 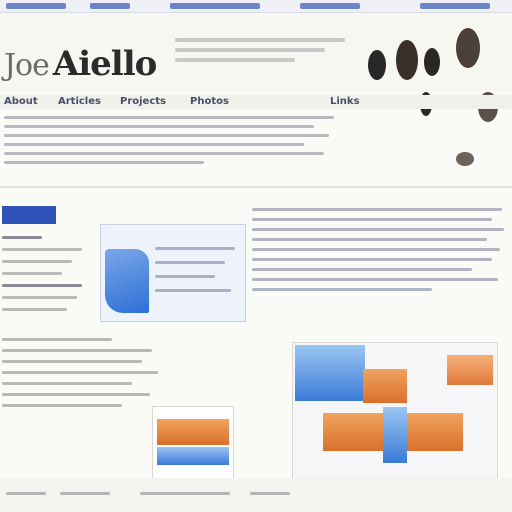 I want to click on article-excerpt, so click(x=380, y=253).